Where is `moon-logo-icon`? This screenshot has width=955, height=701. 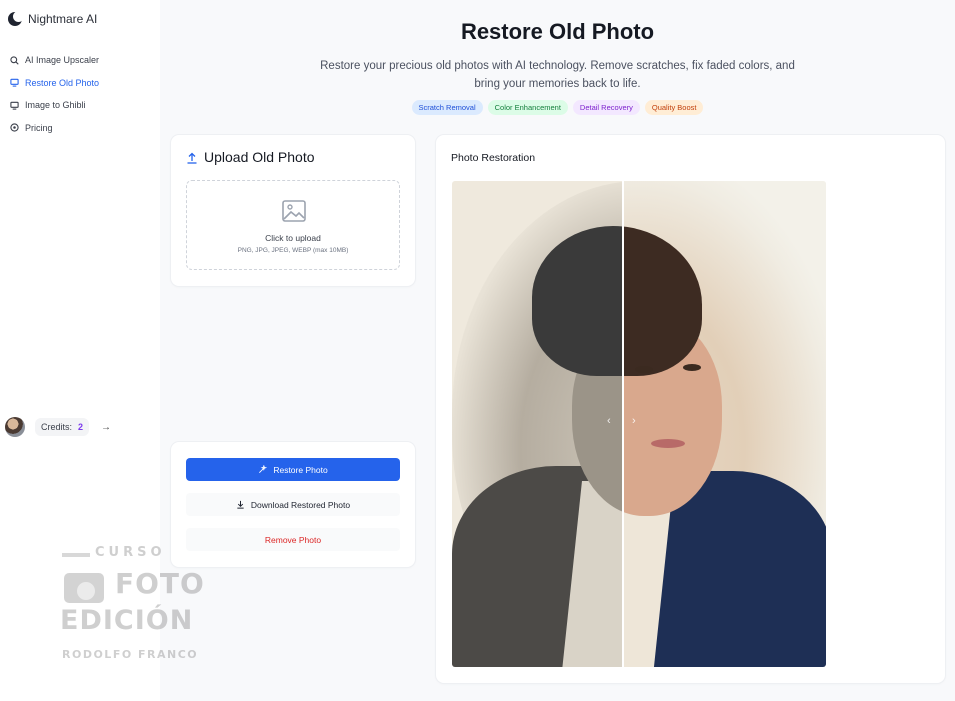
moon-logo-icon is located at coordinates (16, 18).